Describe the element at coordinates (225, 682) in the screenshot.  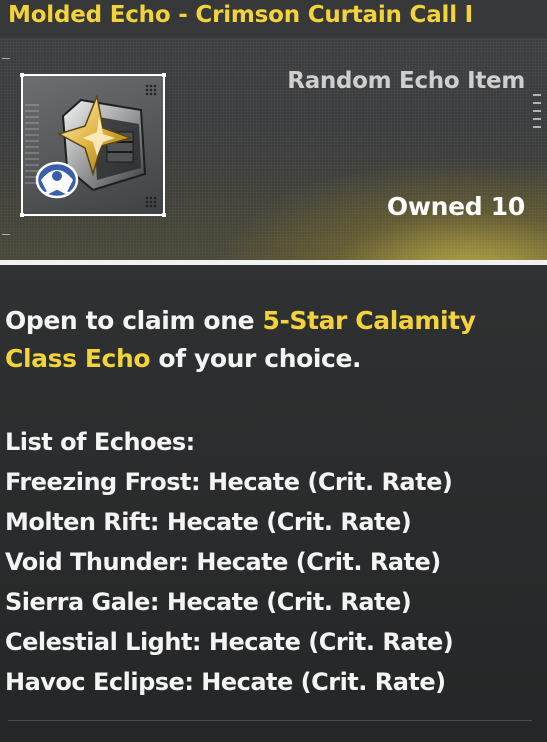
I see `echo-list-item: Havoc Eclipse: Hecate (Crit. Rate)` at that location.